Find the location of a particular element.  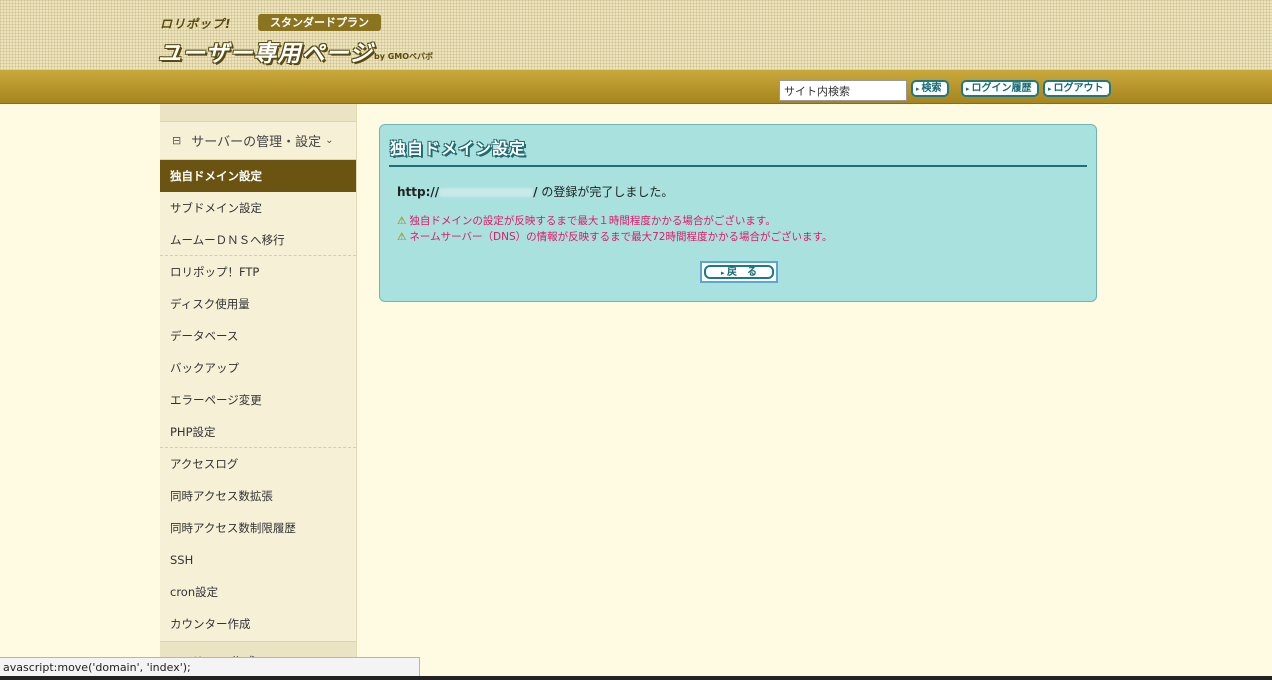

sidebar-section-server: ⊟ サーバーの管理・設定 ⌄ is located at coordinates (258, 141).